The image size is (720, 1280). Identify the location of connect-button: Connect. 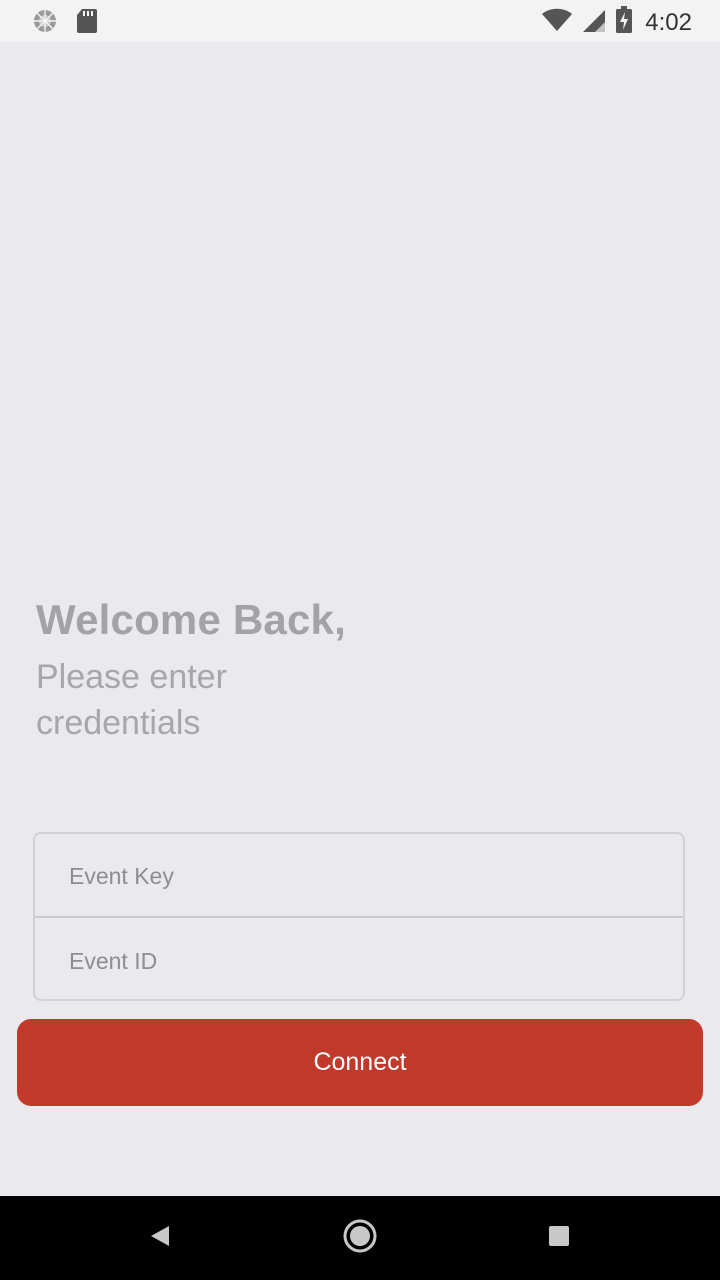
(360, 1062).